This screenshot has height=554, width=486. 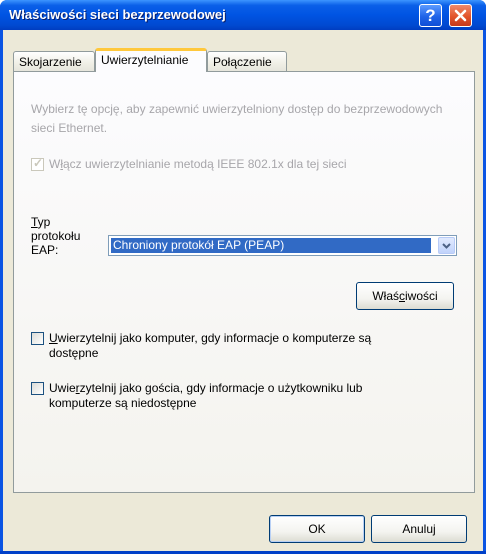 I want to click on chevron-down-icon, so click(x=446, y=245).